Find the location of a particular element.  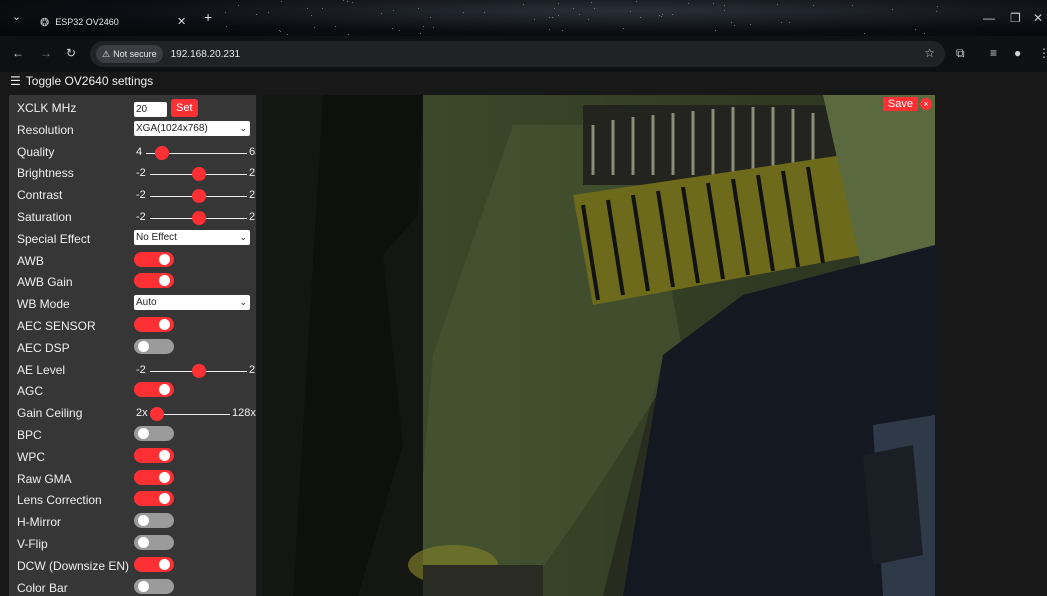

select-value: XGA(1024x768) is located at coordinates (172, 128).